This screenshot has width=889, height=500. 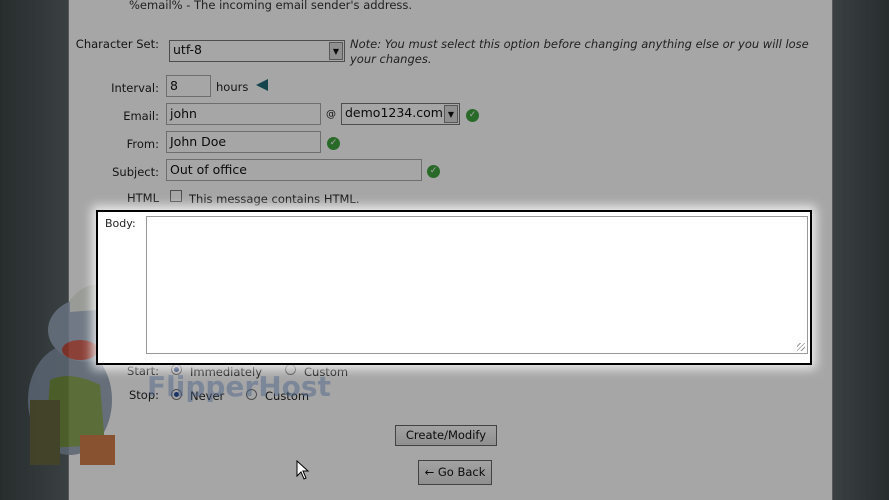 I want to click on at-sign: @, so click(x=331, y=114).